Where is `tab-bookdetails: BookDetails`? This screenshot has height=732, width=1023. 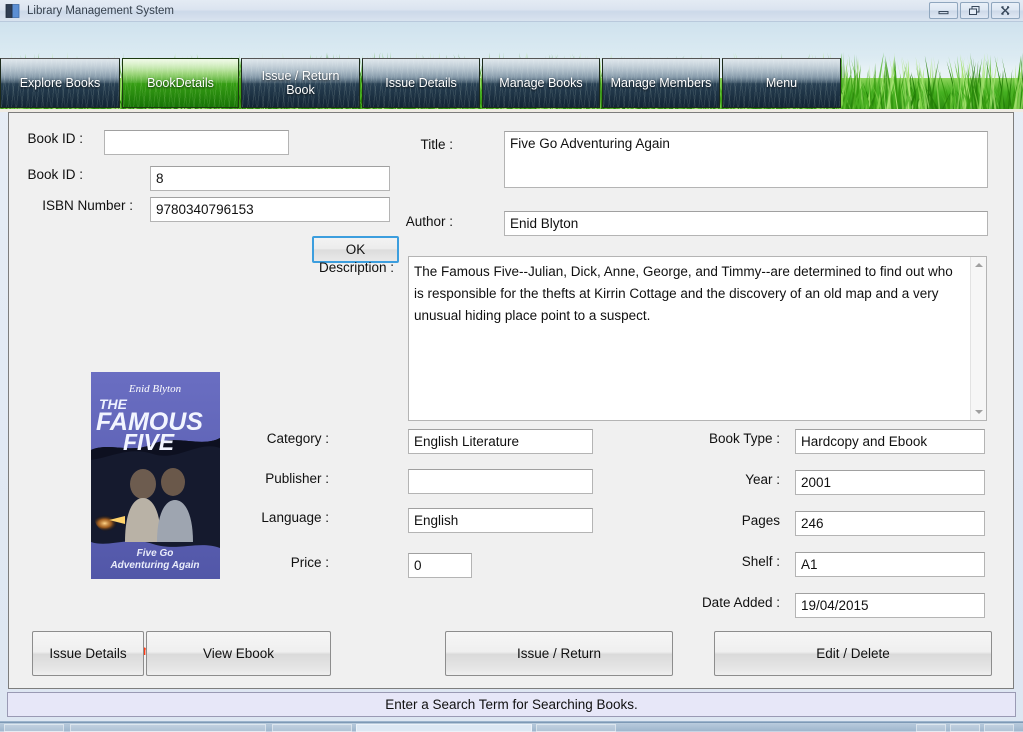 tab-bookdetails: BookDetails is located at coordinates (180, 83).